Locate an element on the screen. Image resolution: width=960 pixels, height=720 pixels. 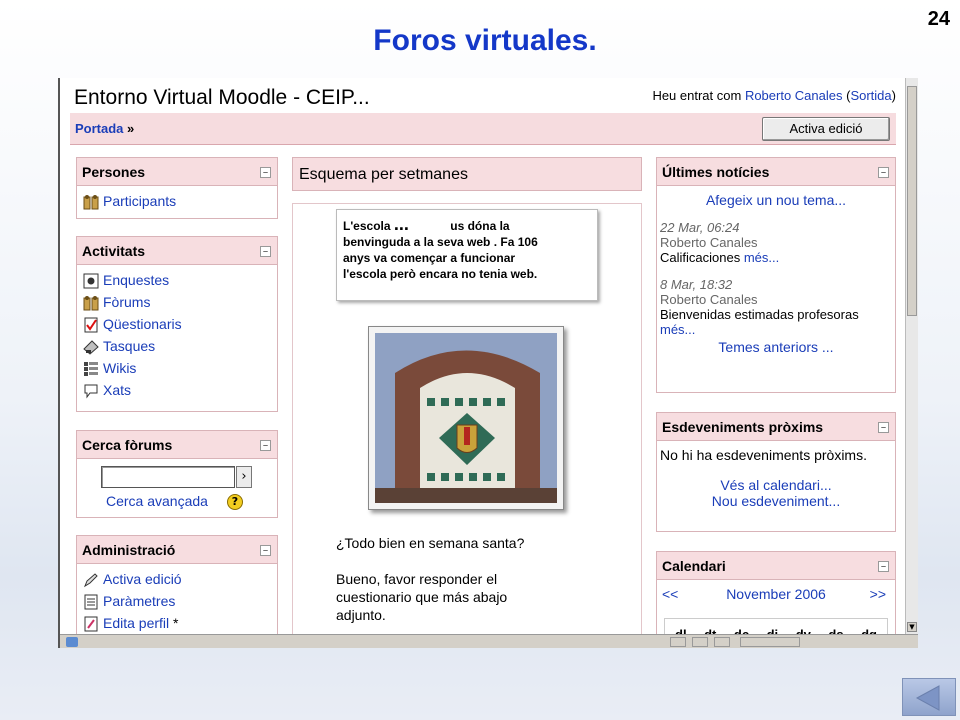
sidebar-item-forums: Fòrums is located at coordinates (177, 303).